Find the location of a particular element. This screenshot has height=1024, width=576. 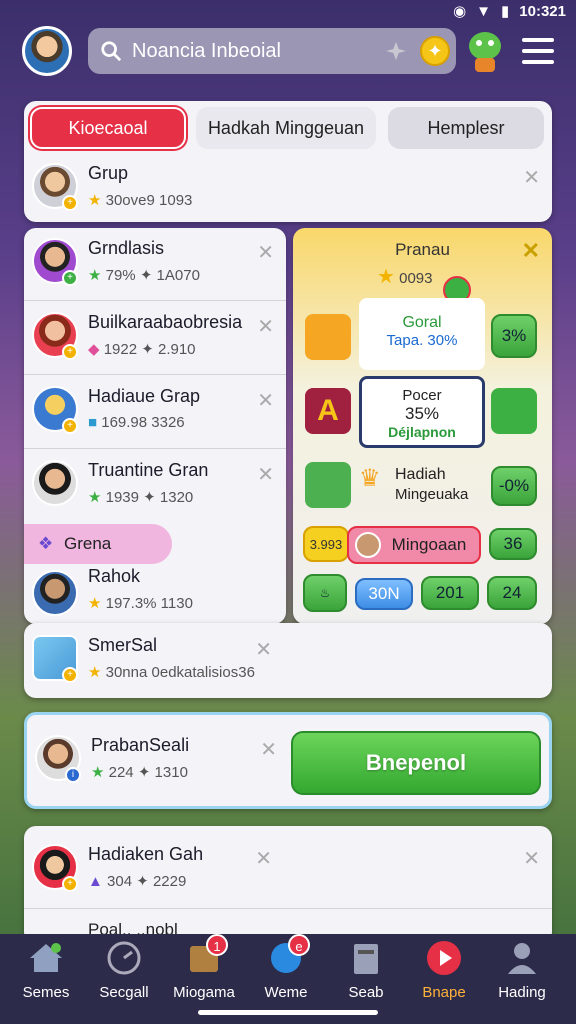

sparkle-icon is located at coordinates (396, 51).